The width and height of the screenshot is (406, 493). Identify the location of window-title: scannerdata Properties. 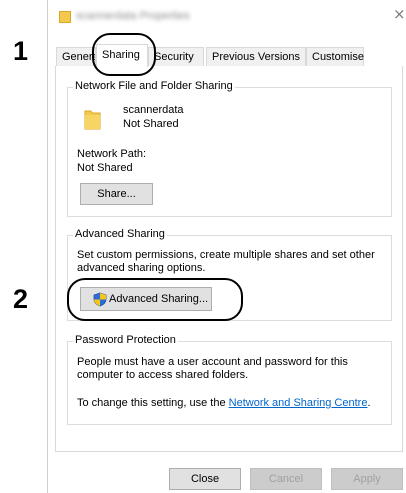
(133, 16).